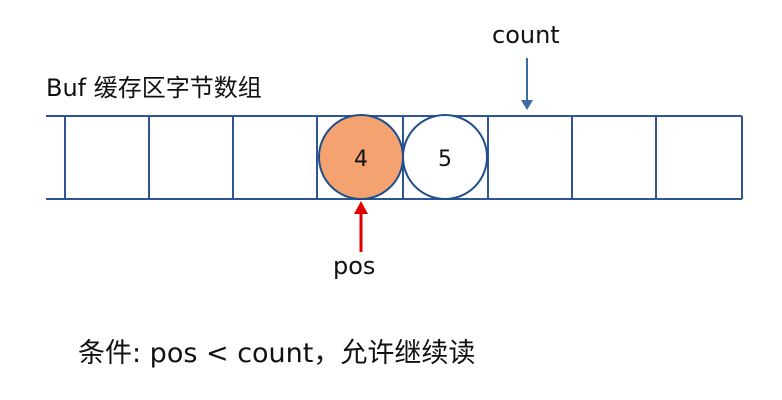 This screenshot has width=782, height=400. What do you see at coordinates (277, 353) in the screenshot?
I see `condition-text: 条件: pos < count，允许继续读` at bounding box center [277, 353].